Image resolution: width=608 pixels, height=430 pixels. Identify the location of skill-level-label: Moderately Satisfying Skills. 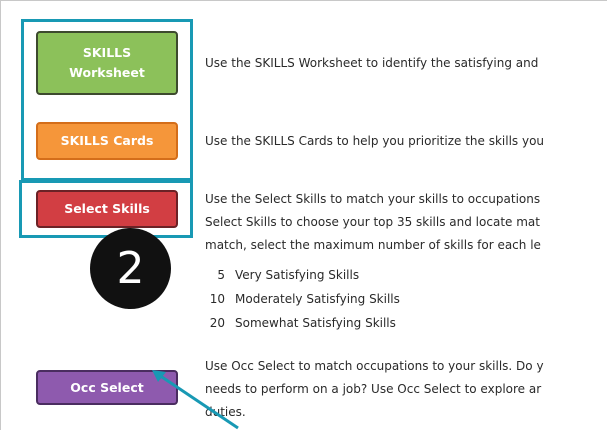
(317, 299).